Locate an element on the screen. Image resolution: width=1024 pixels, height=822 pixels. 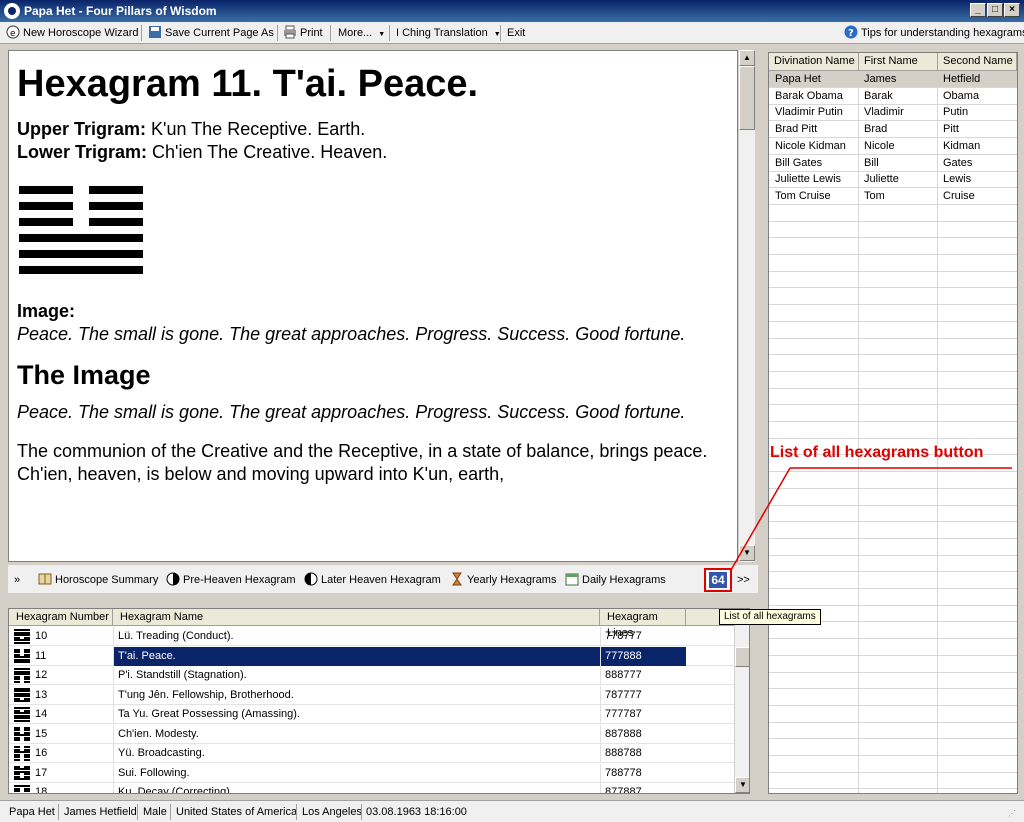
hexagram-lines-cell: 877887 is located at coordinates (643, 788).